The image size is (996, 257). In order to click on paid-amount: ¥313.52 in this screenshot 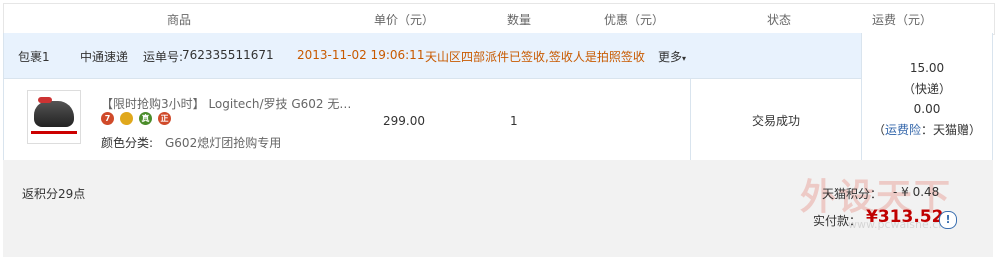, I will do `click(905, 217)`.